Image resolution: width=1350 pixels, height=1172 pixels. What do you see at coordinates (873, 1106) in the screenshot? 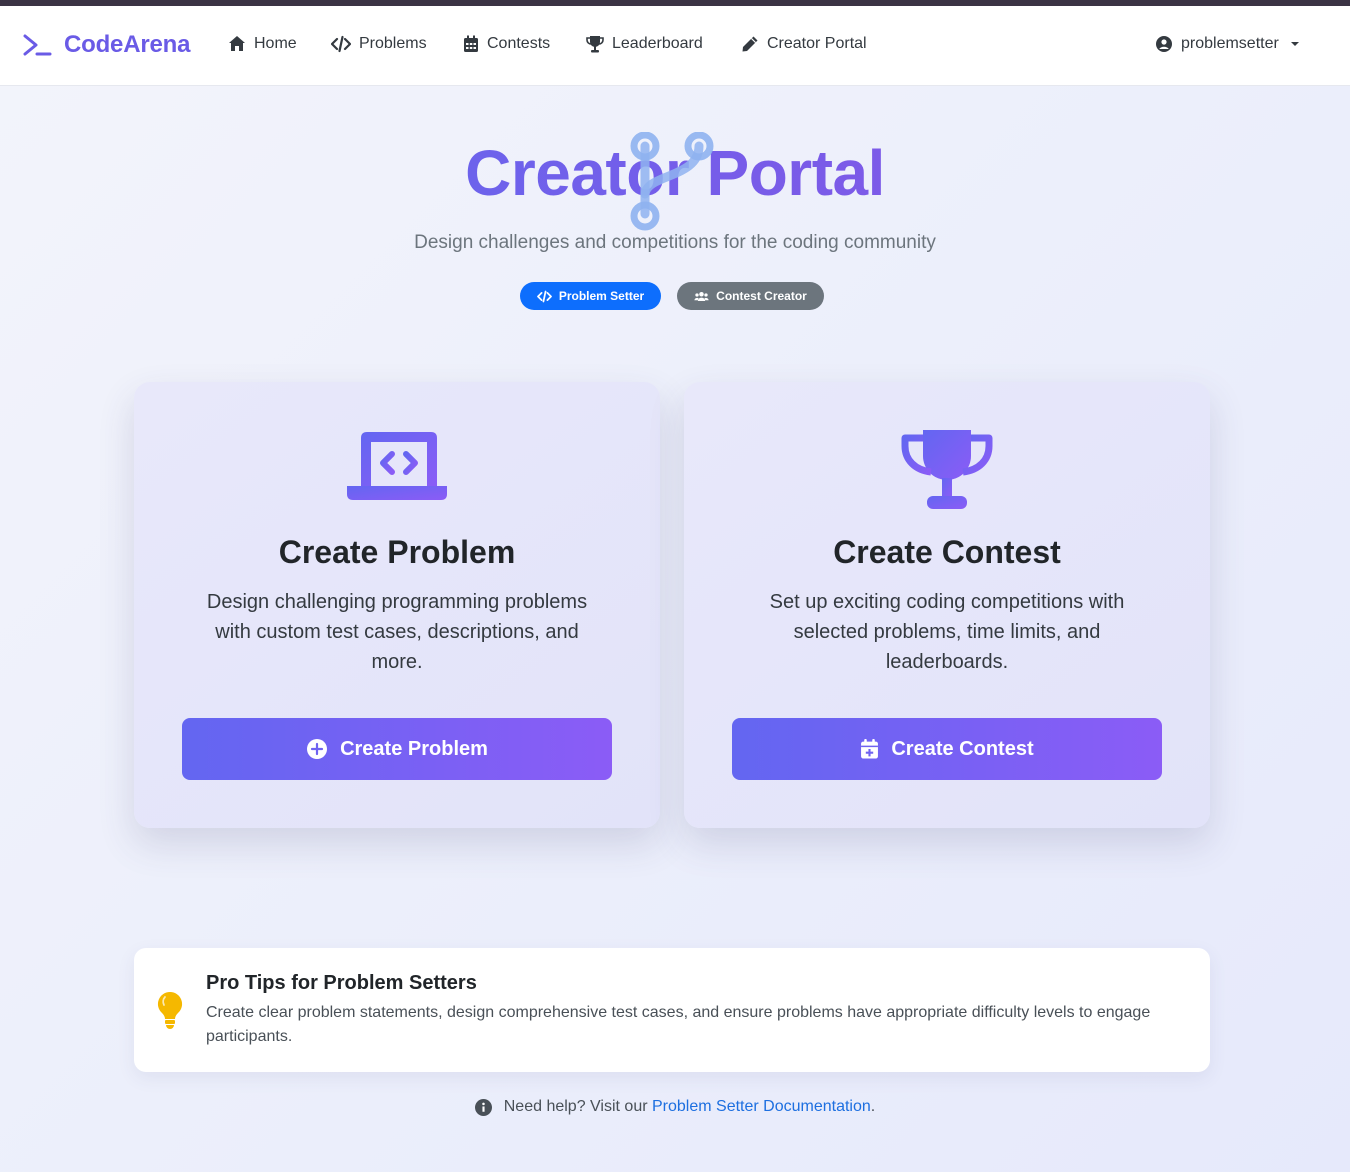
I see `help-suffix: .` at bounding box center [873, 1106].